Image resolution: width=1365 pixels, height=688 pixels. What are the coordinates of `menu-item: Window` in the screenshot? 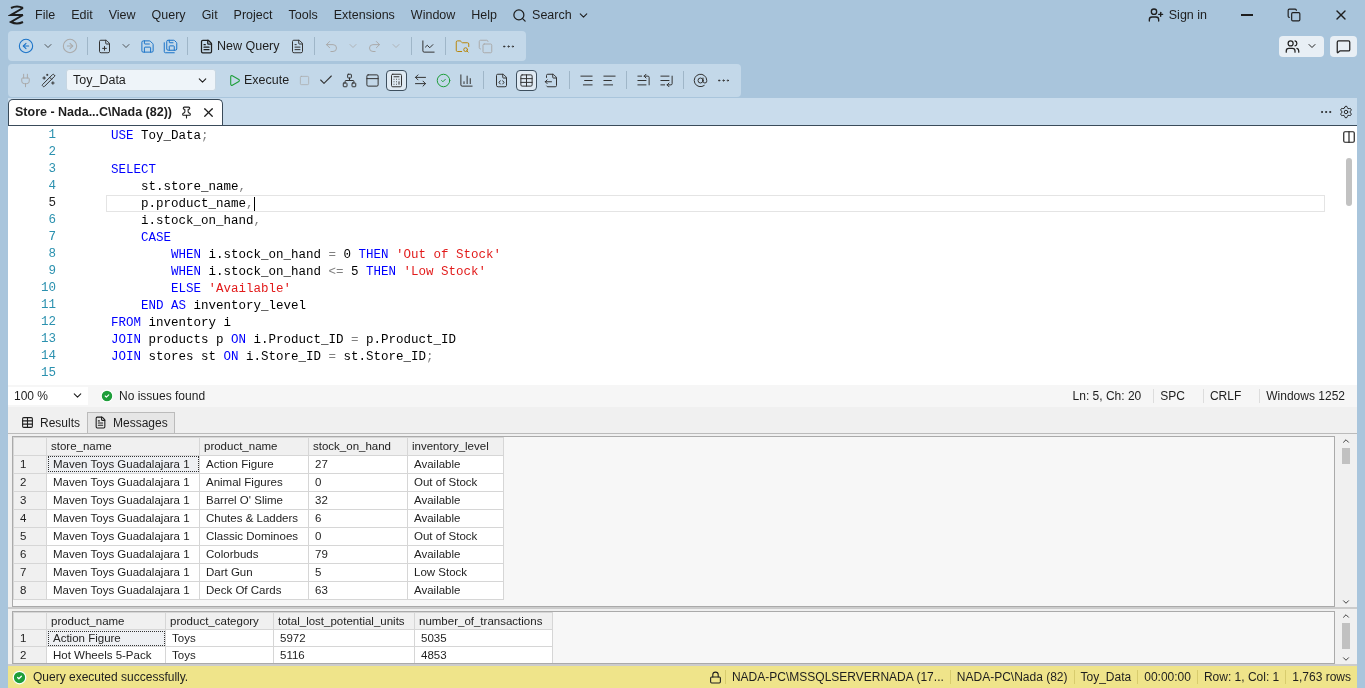 It's located at (433, 15).